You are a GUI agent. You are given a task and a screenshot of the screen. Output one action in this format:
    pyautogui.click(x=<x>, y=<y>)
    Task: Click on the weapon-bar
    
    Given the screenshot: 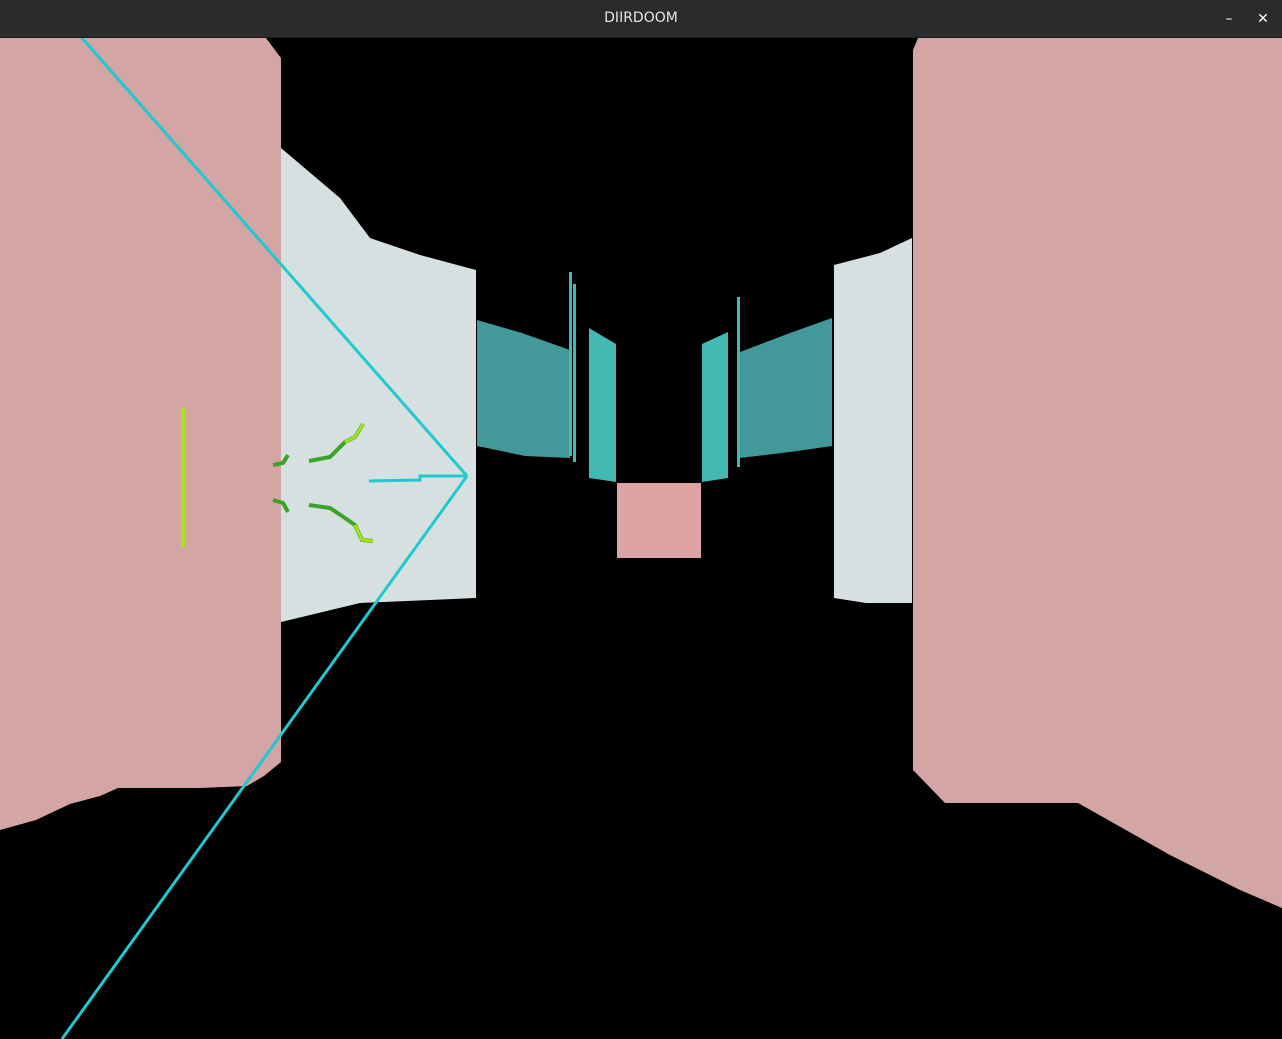 What is the action you would take?
    pyautogui.click(x=183, y=477)
    